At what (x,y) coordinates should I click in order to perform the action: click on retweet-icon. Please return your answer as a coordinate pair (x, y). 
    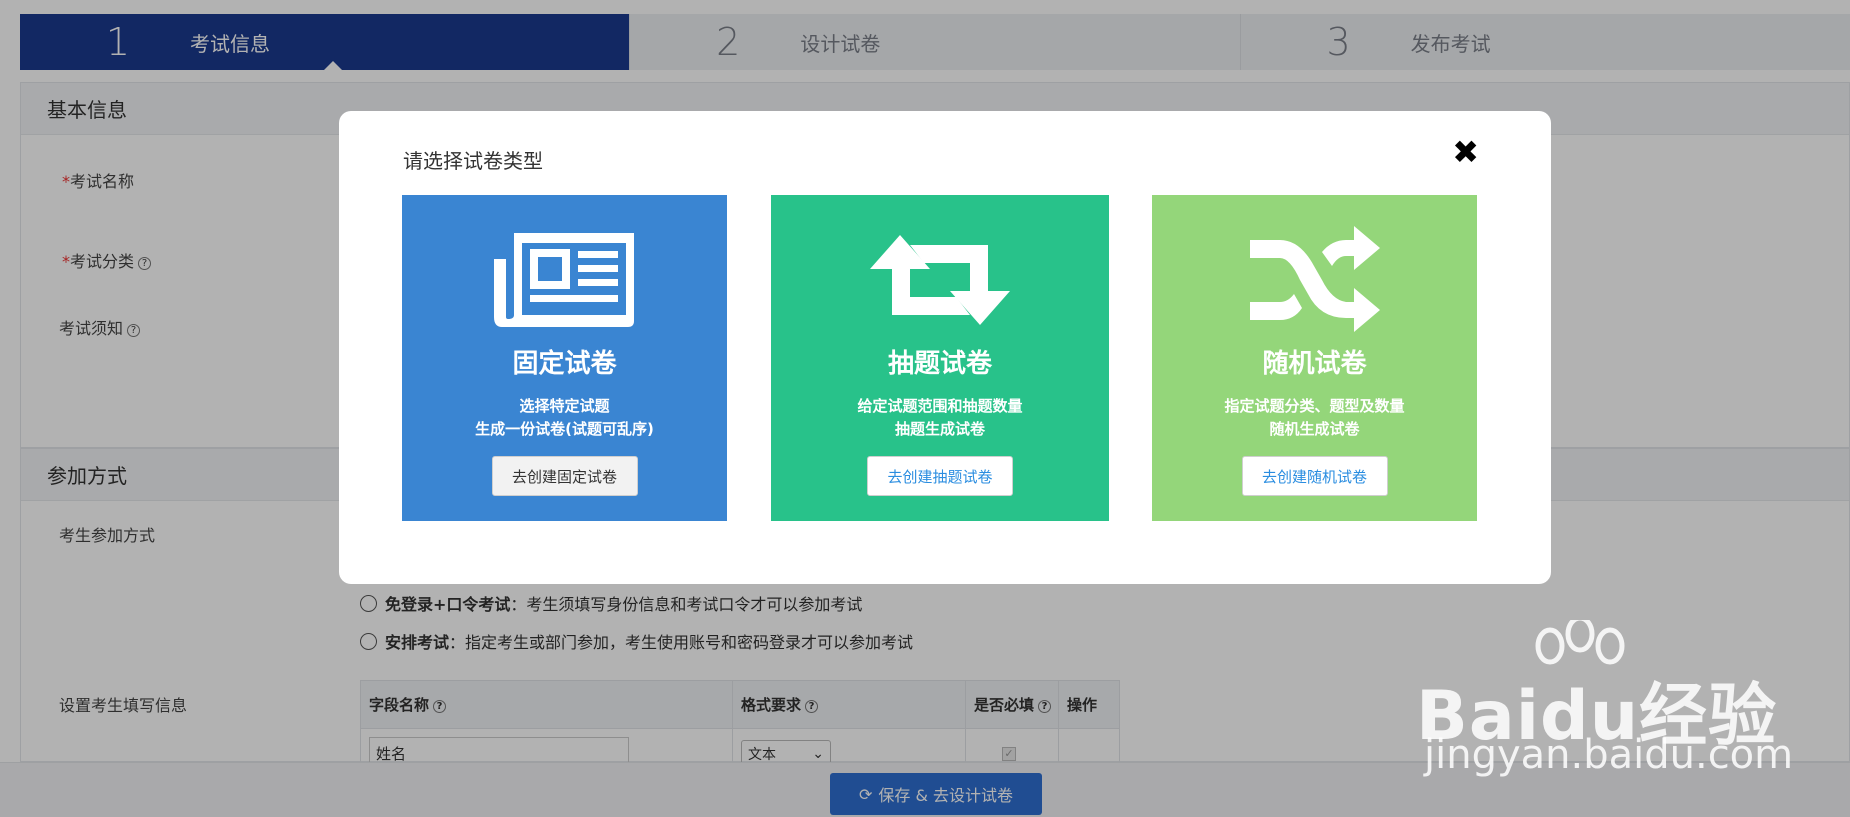
    Looking at the image, I should click on (940, 280).